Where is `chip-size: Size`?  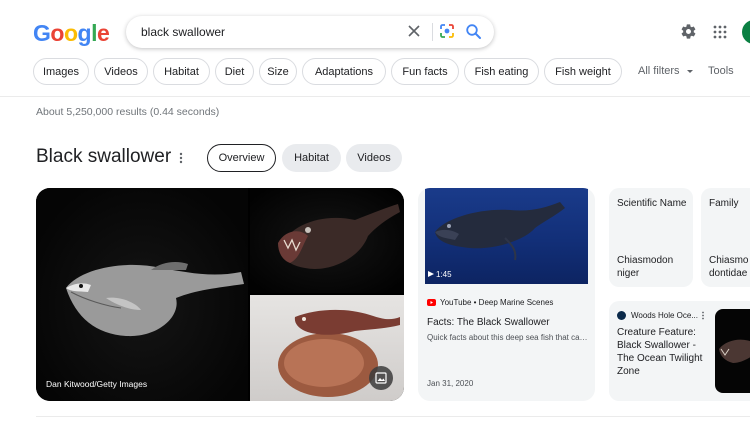 chip-size: Size is located at coordinates (278, 71).